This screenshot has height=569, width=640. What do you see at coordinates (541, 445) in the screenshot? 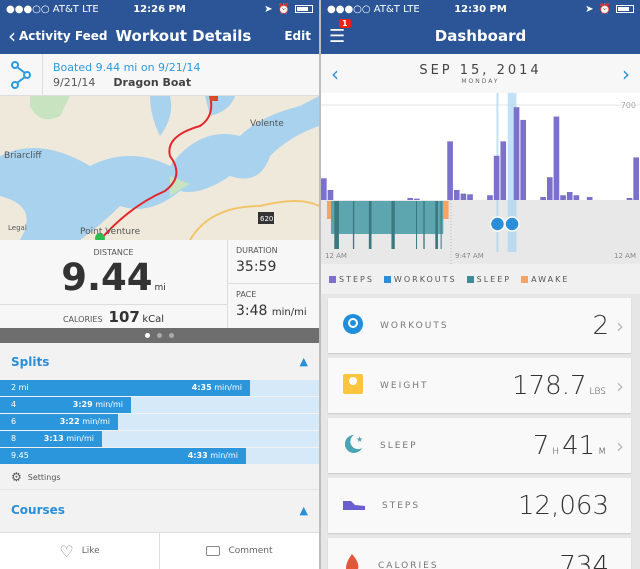
I see `card-value: 7` at bounding box center [541, 445].